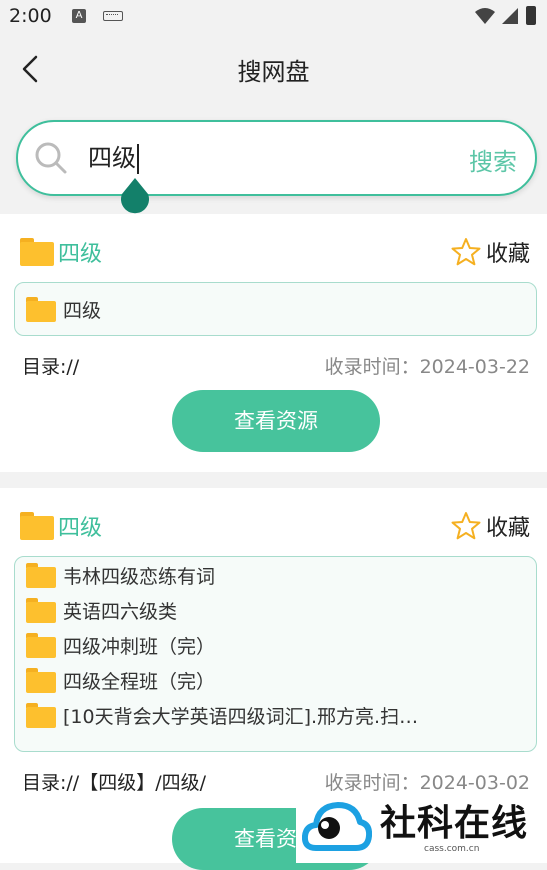 The image size is (547, 870). Describe the element at coordinates (452, 849) in the screenshot. I see `watermark-url: cass.com.cn` at that location.